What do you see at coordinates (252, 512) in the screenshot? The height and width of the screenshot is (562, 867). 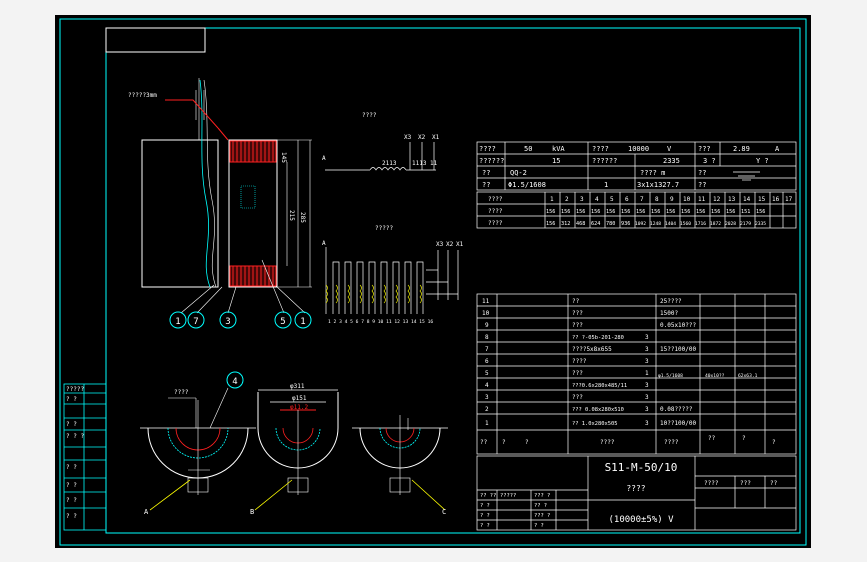 I see `section-b-label: B` at bounding box center [252, 512].